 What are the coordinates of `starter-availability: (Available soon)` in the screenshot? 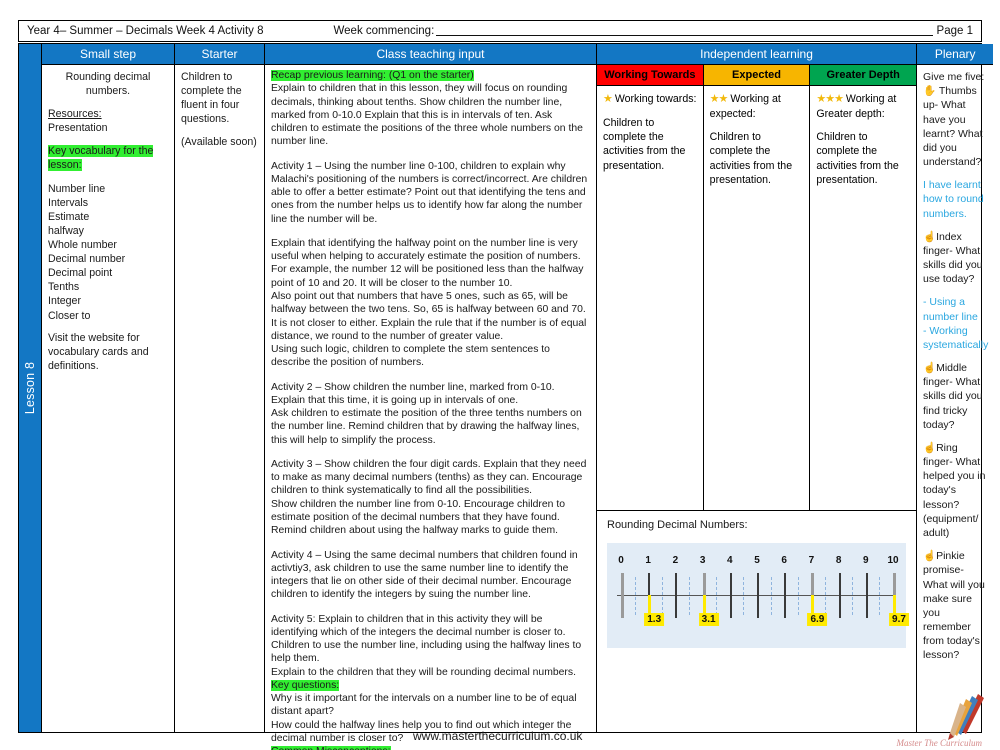 It's located at (219, 141).